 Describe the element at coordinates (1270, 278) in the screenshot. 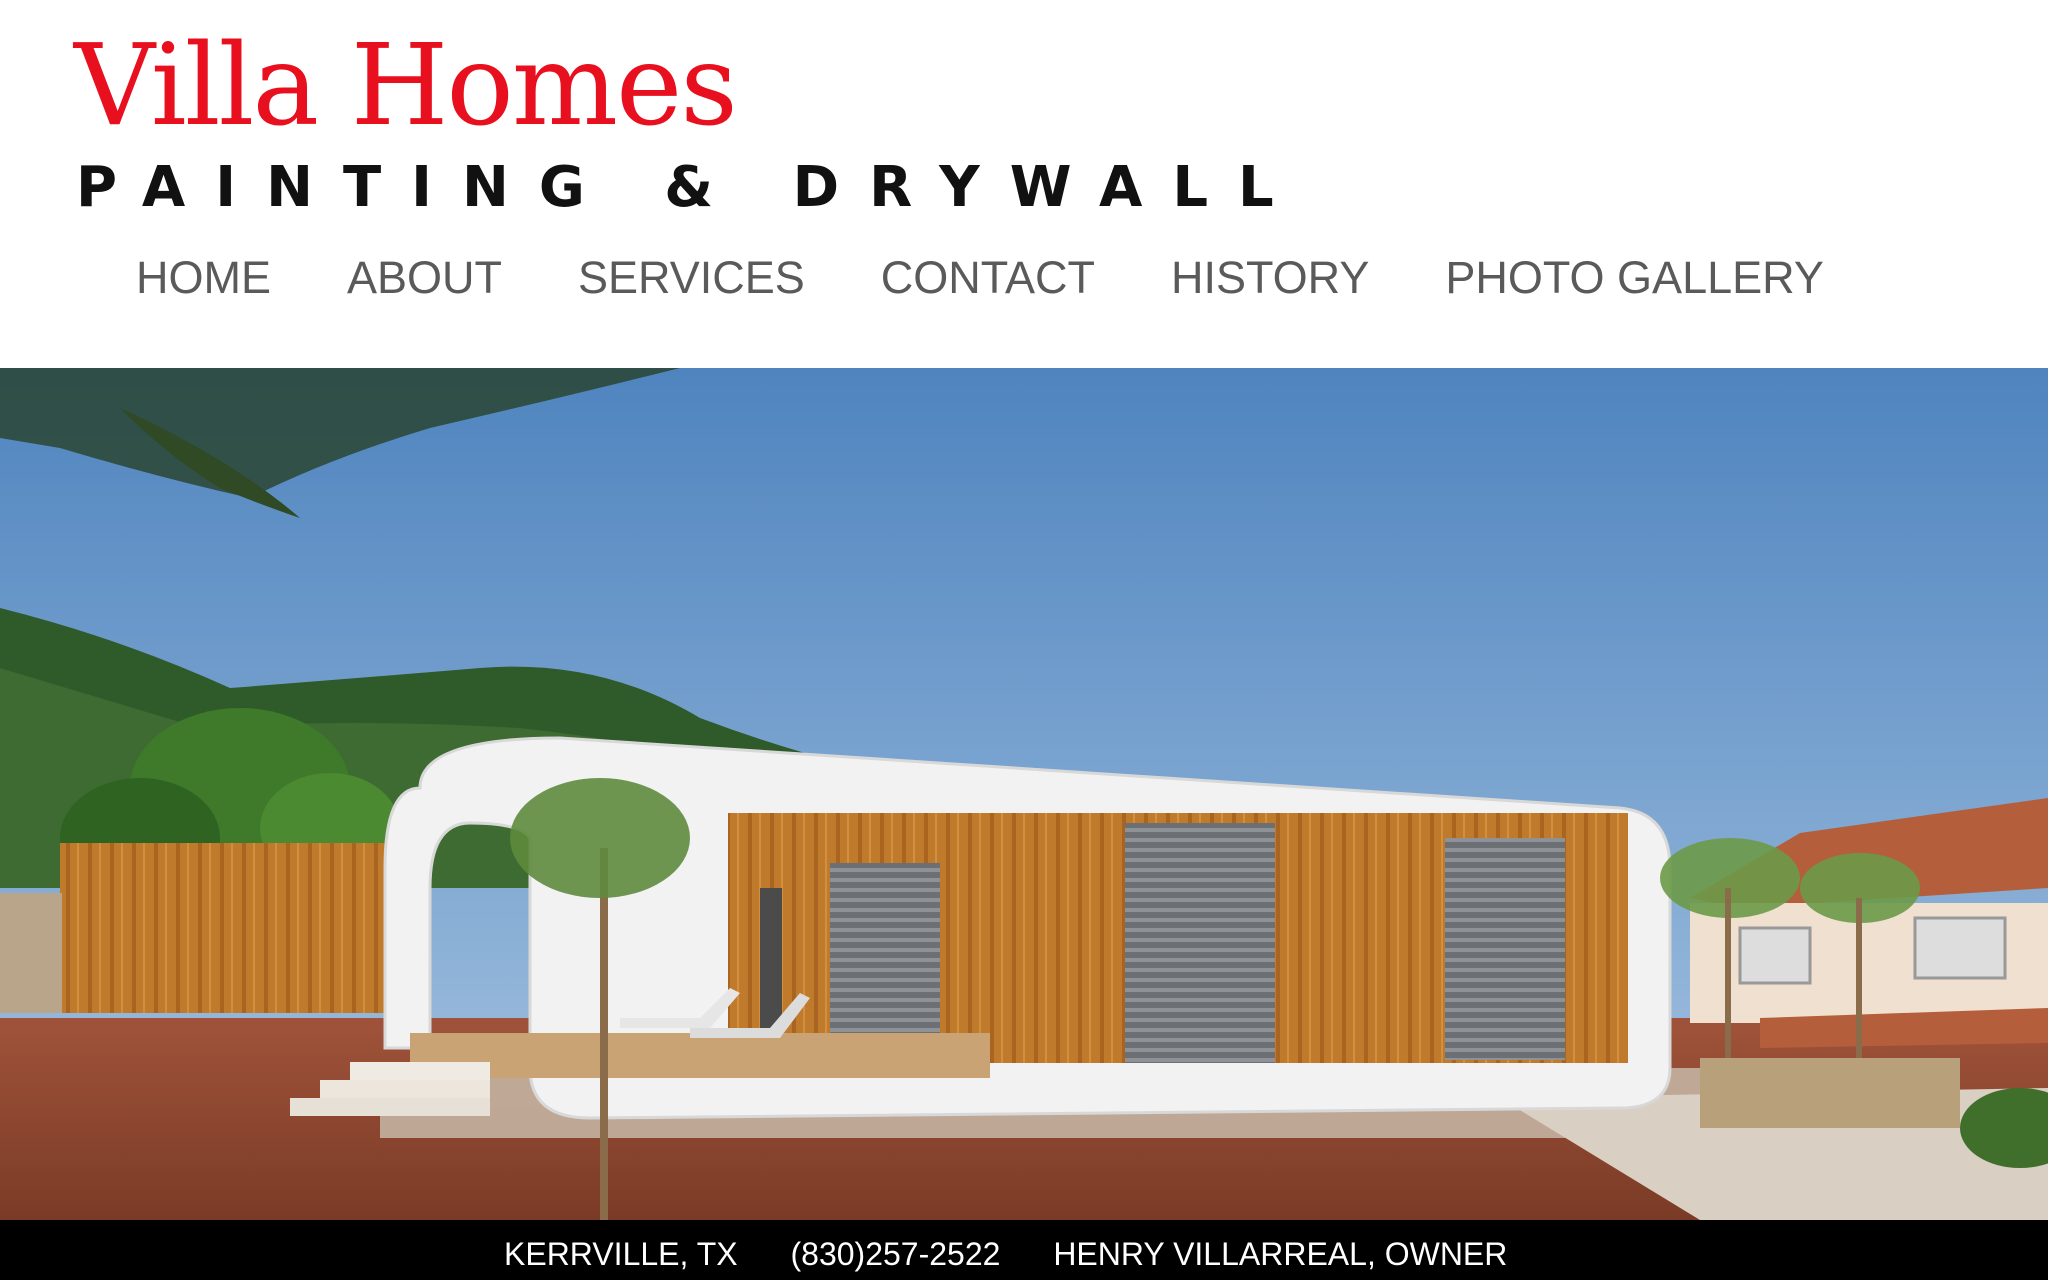

I see `nav-history: HISTORY` at that location.